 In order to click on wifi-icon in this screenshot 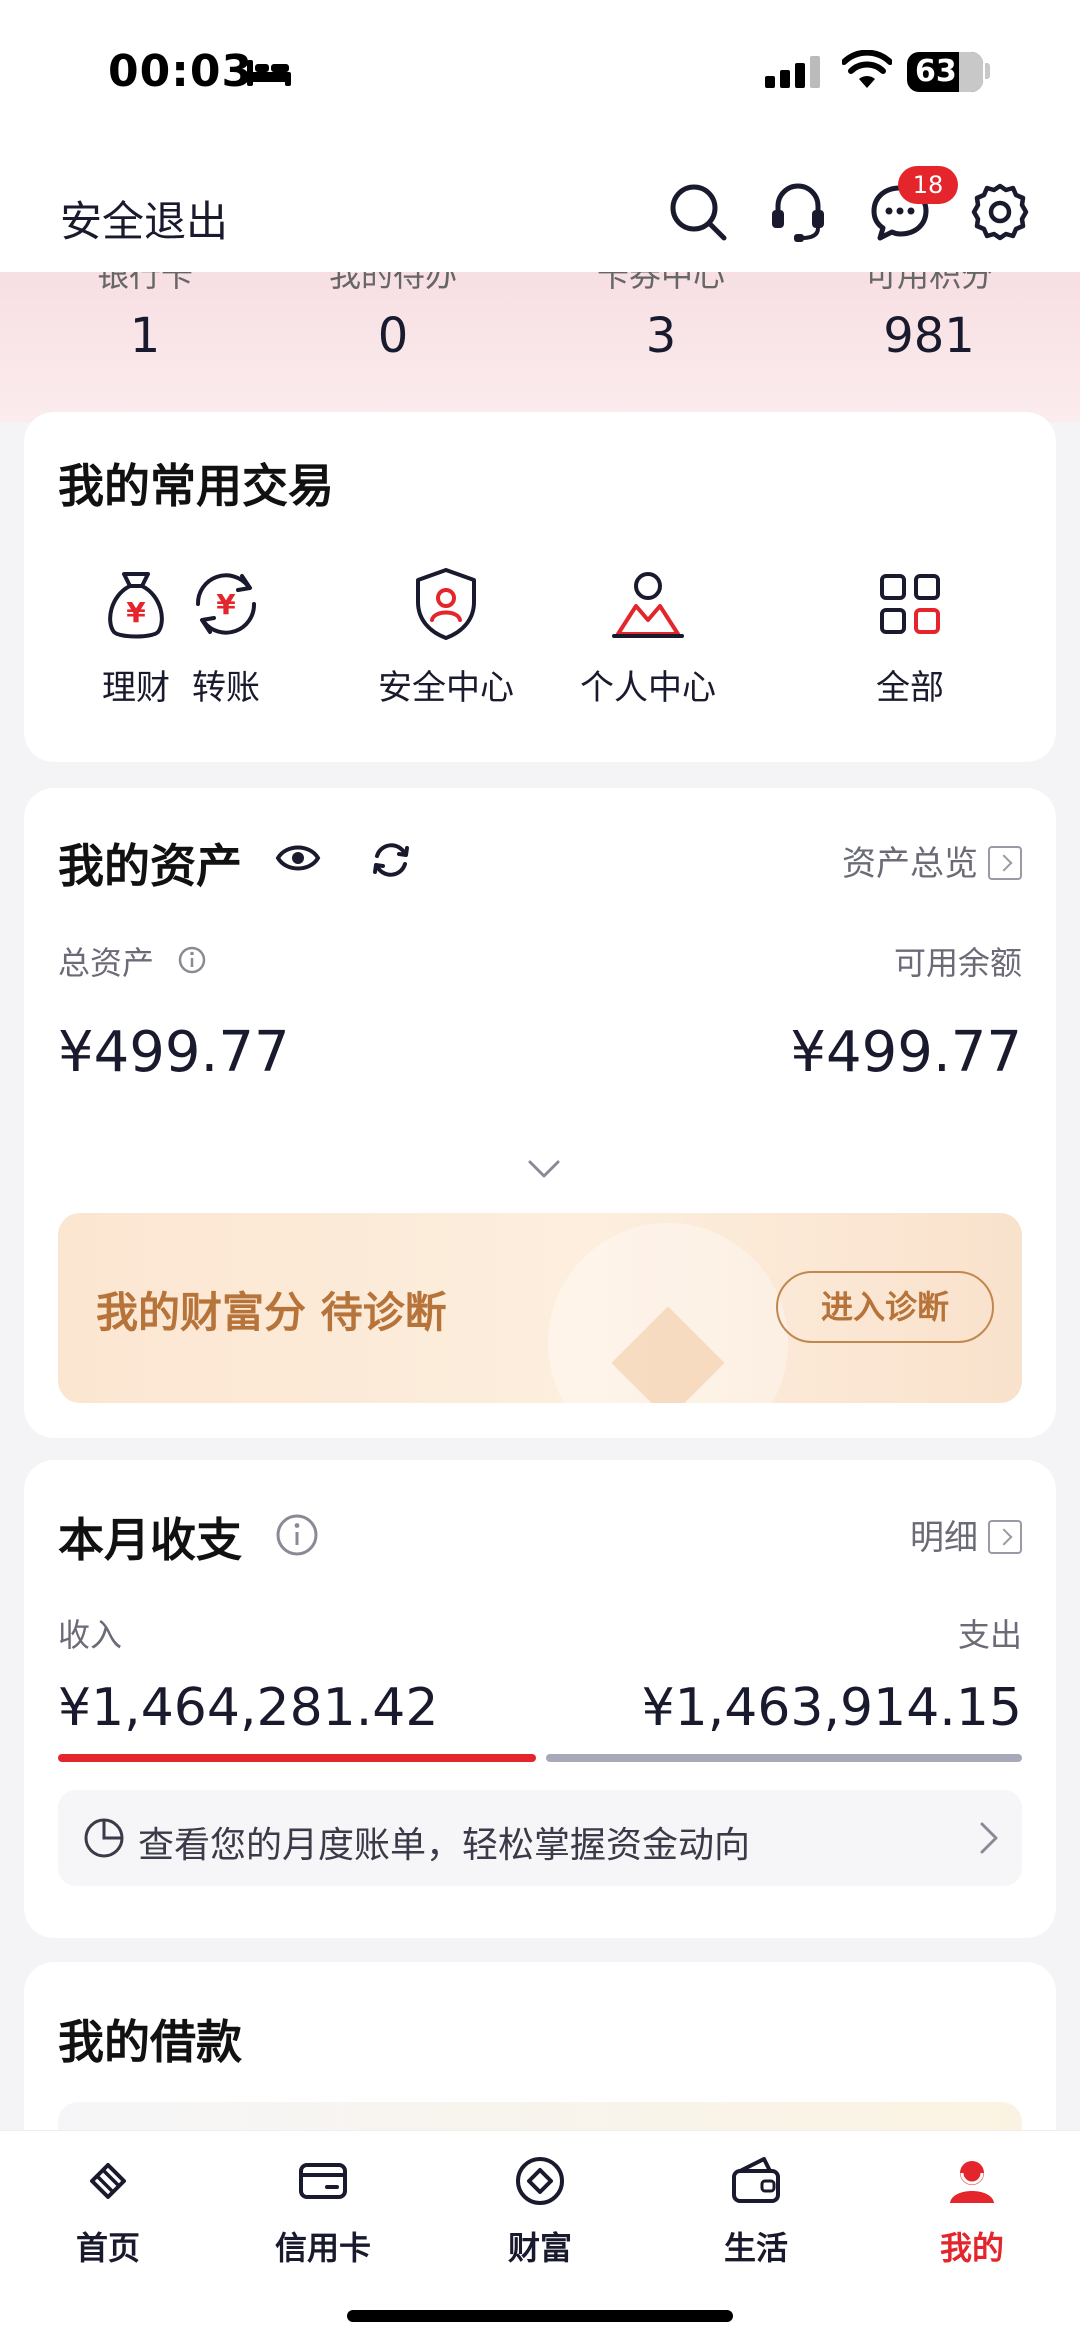, I will do `click(867, 69)`.